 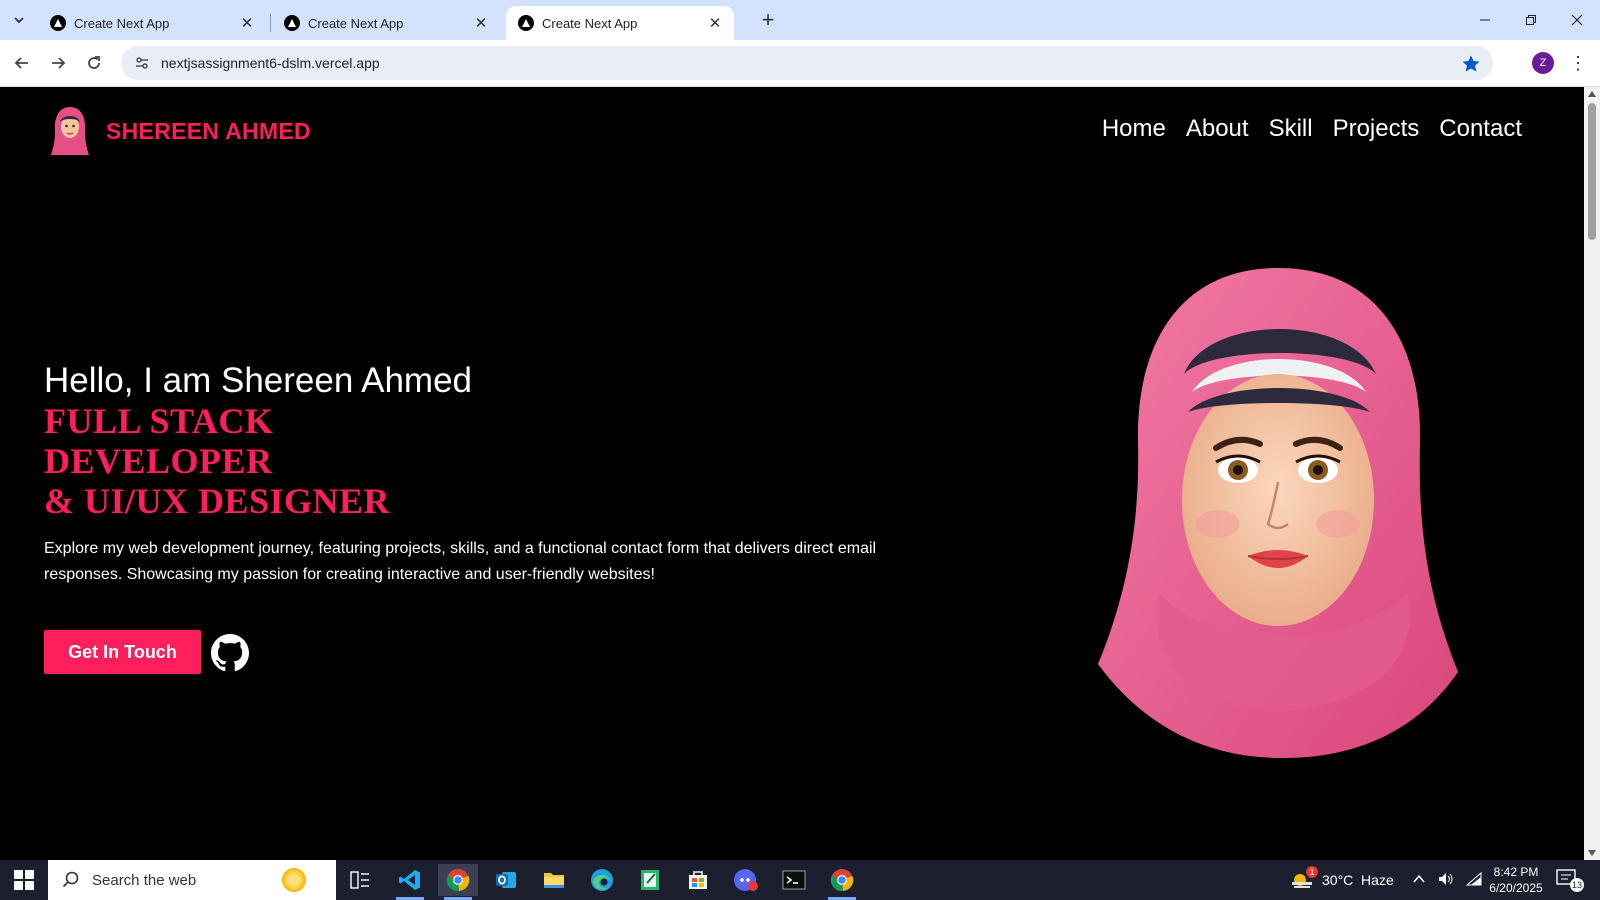 What do you see at coordinates (1419, 880) in the screenshot?
I see `chevron-up-icon` at bounding box center [1419, 880].